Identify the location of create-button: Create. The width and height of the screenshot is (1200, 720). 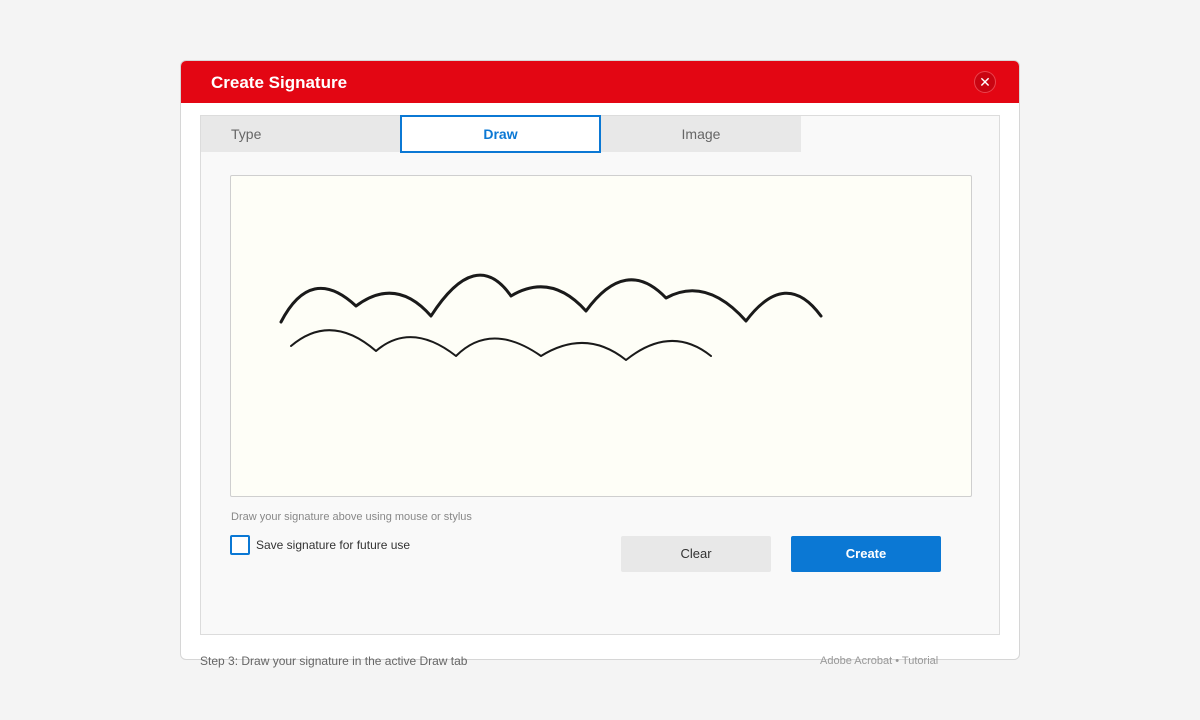
(866, 554).